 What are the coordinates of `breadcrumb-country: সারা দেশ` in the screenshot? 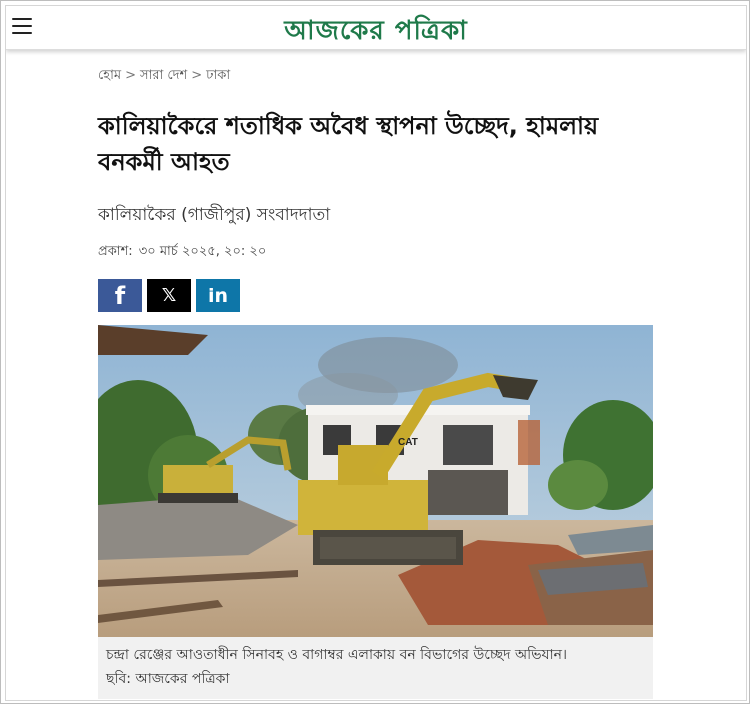 It's located at (163, 75).